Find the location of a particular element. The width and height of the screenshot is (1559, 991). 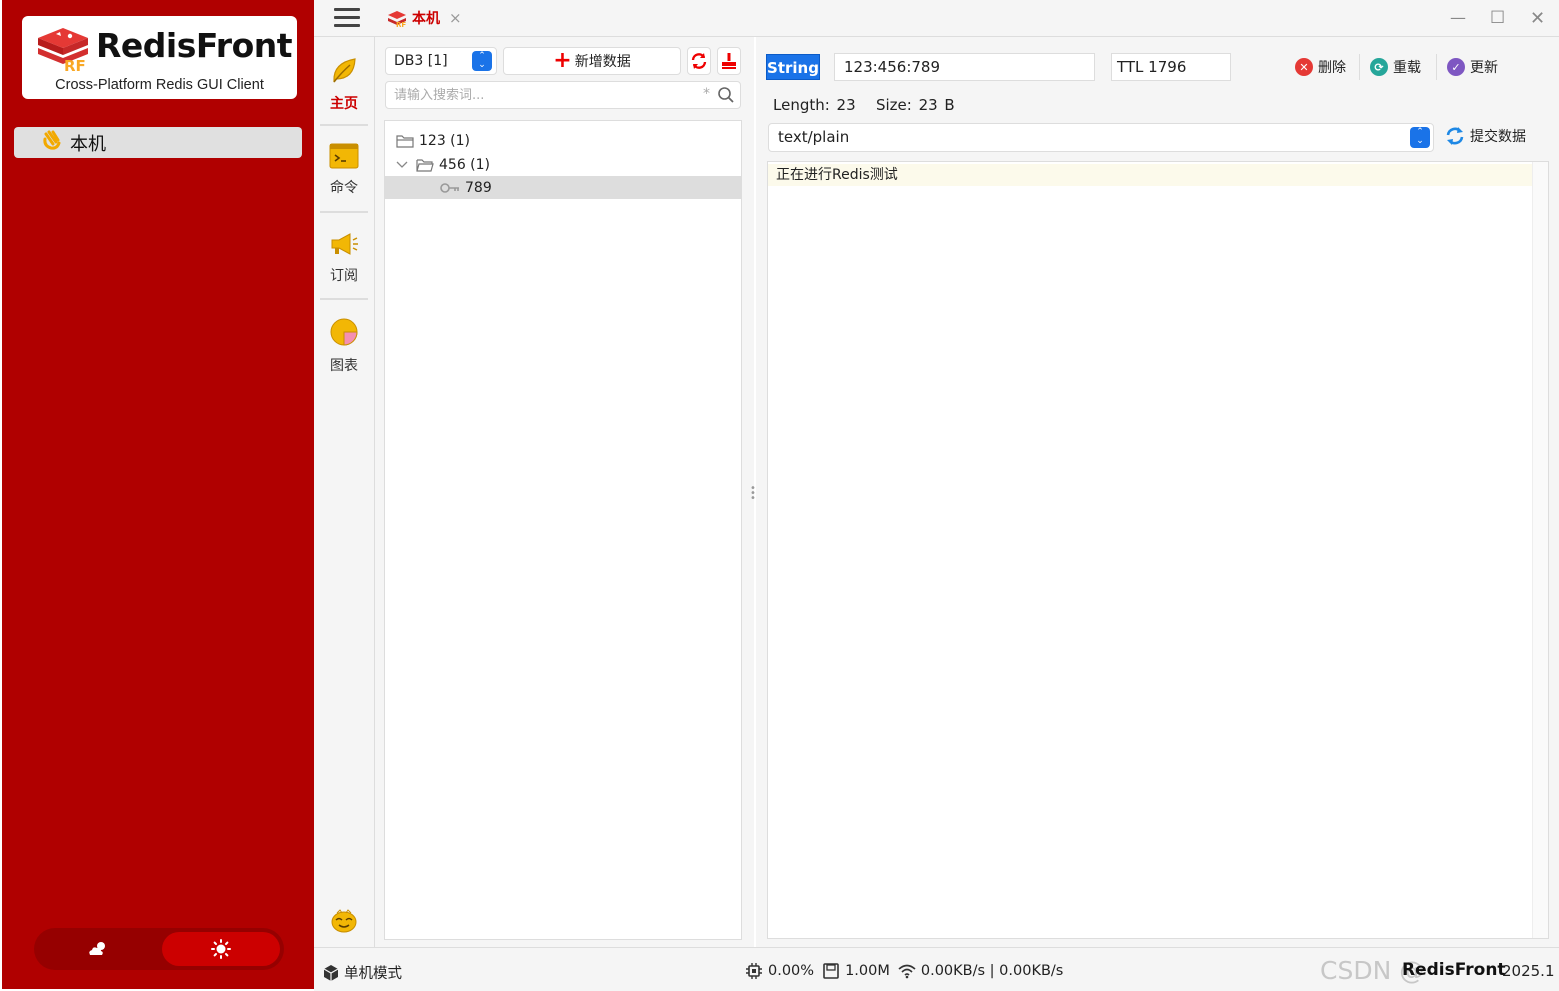

chevron-down-icon is located at coordinates (402, 165).